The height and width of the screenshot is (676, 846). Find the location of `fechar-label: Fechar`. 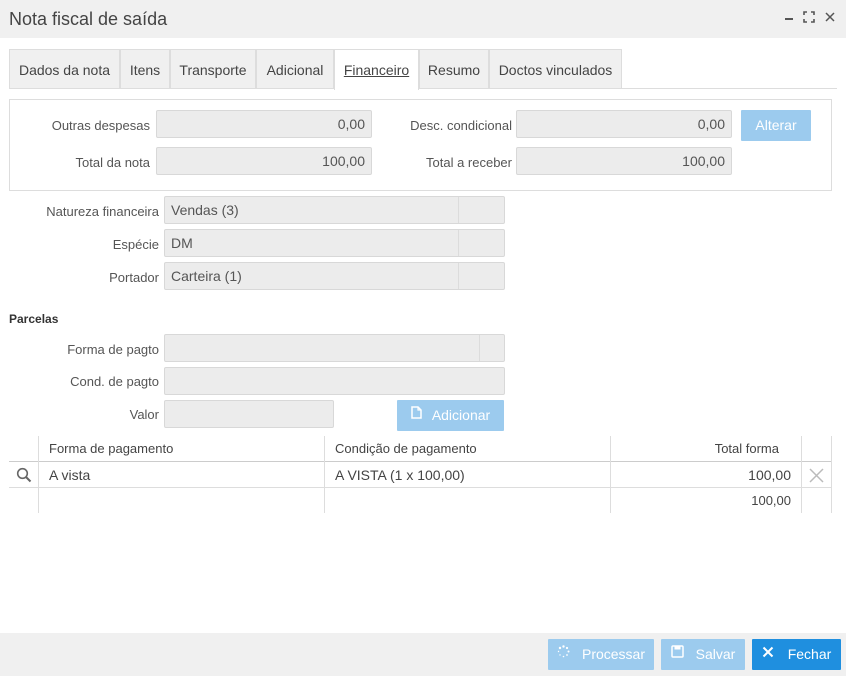

fechar-label: Fechar is located at coordinates (809, 654).